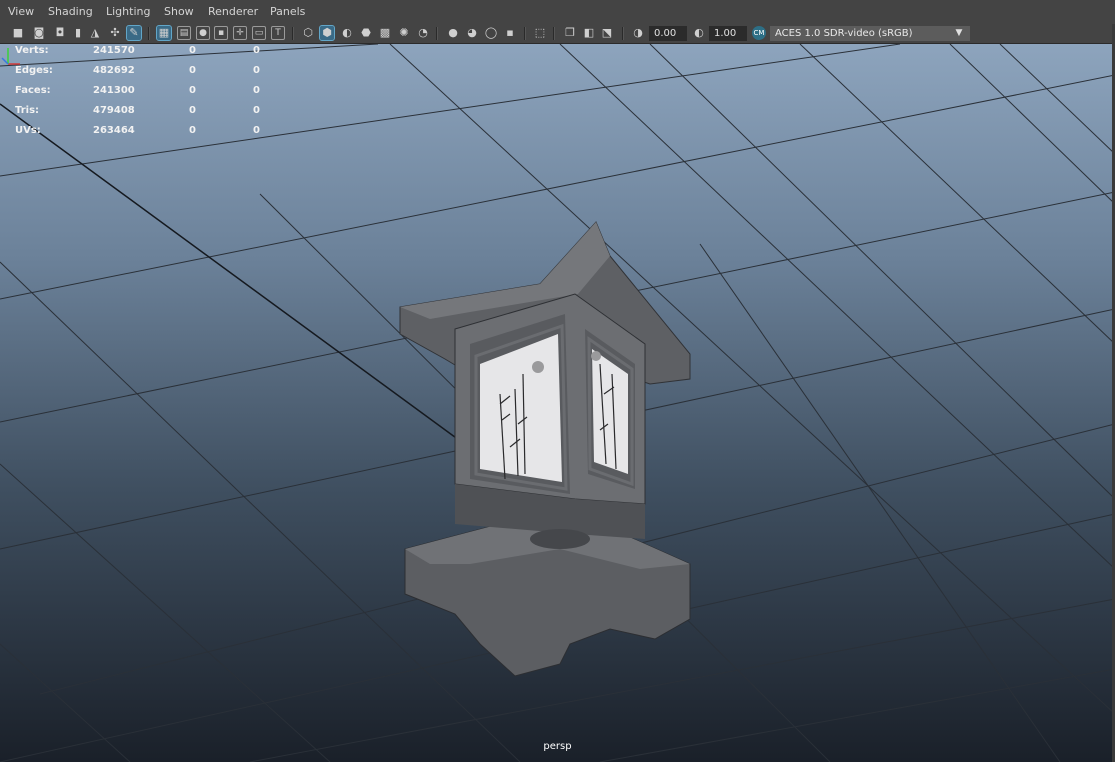 The image size is (1115, 762). What do you see at coordinates (18, 33) in the screenshot?
I see `select-camera-icon: ■` at bounding box center [18, 33].